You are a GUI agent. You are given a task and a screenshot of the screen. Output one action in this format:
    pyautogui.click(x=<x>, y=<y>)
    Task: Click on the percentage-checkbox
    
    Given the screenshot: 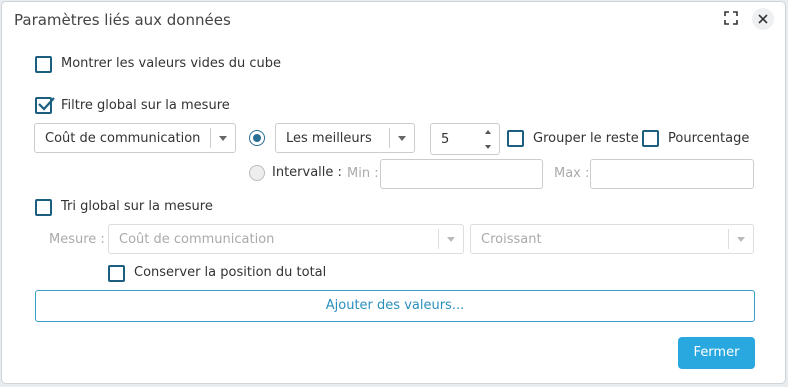 What is the action you would take?
    pyautogui.click(x=650, y=138)
    